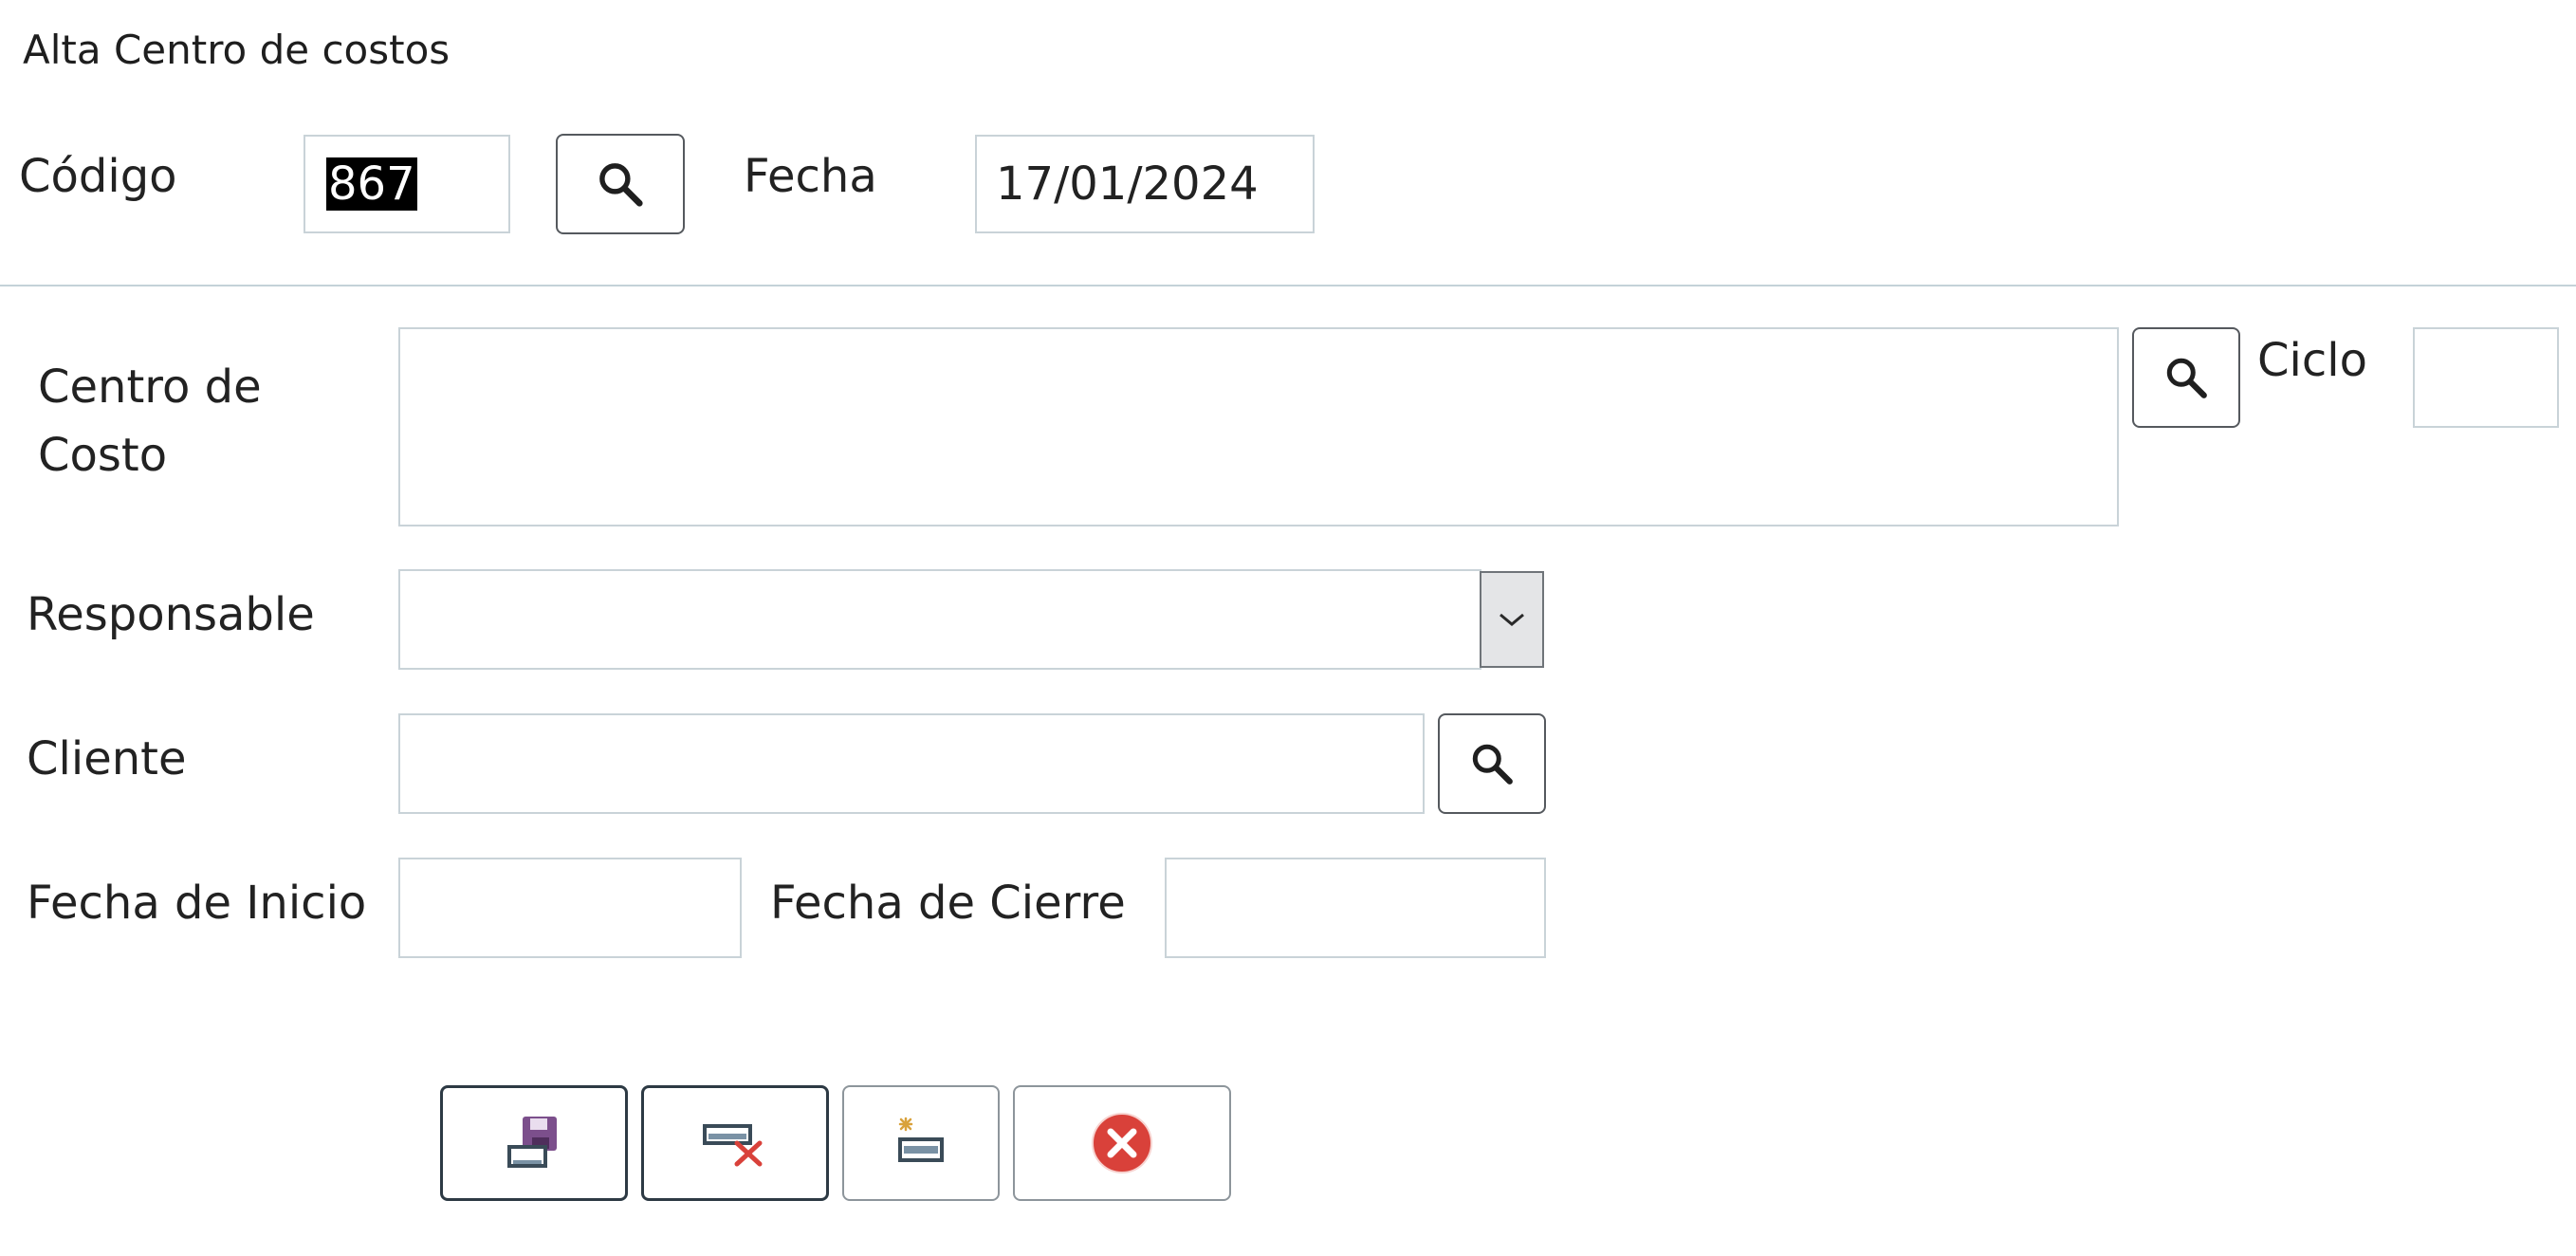 The height and width of the screenshot is (1256, 2576). What do you see at coordinates (197, 904) in the screenshot?
I see `fecha-inicio-label: Fecha de Inicio` at bounding box center [197, 904].